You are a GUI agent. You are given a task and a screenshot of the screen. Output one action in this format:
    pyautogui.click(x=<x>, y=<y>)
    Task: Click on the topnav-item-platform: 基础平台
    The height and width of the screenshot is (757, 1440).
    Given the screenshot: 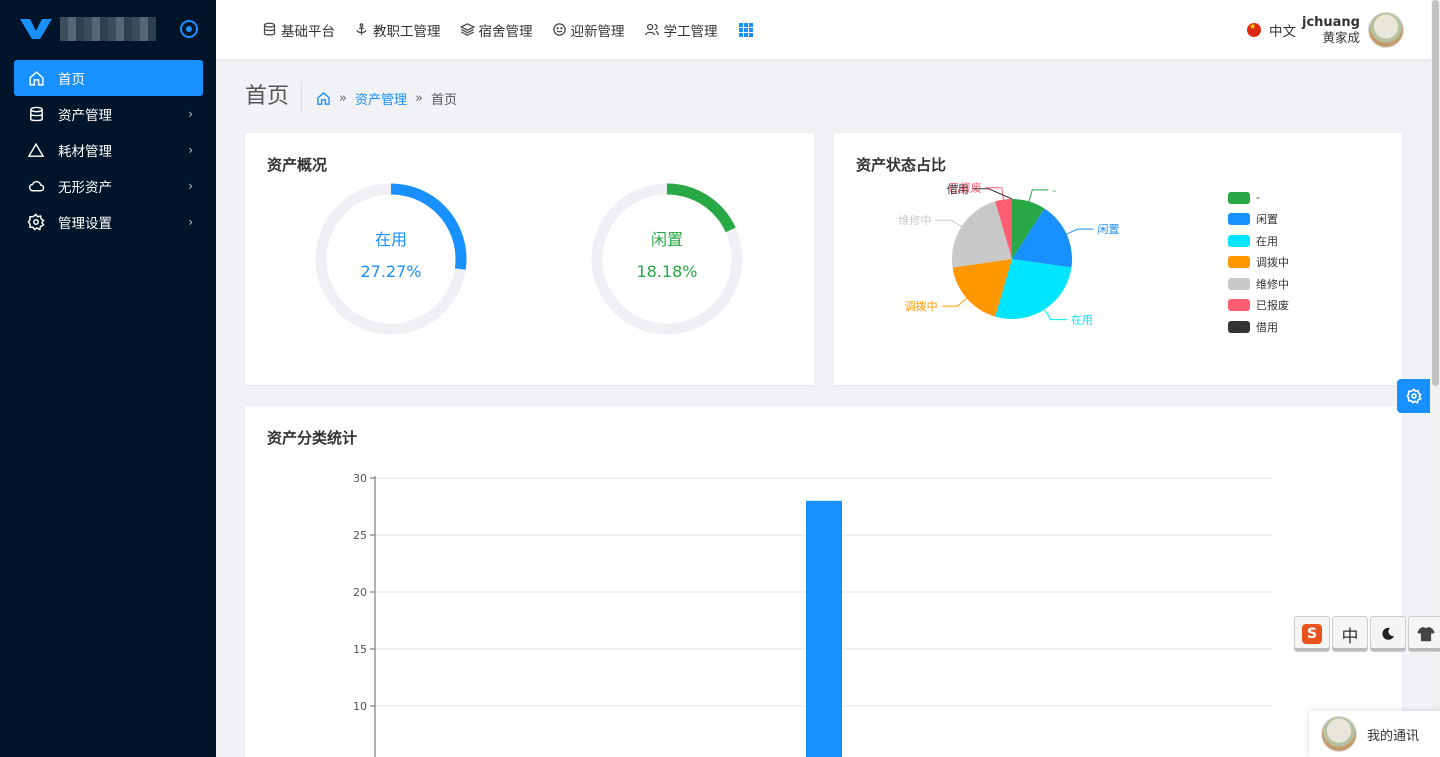 What is the action you would take?
    pyautogui.click(x=298, y=30)
    